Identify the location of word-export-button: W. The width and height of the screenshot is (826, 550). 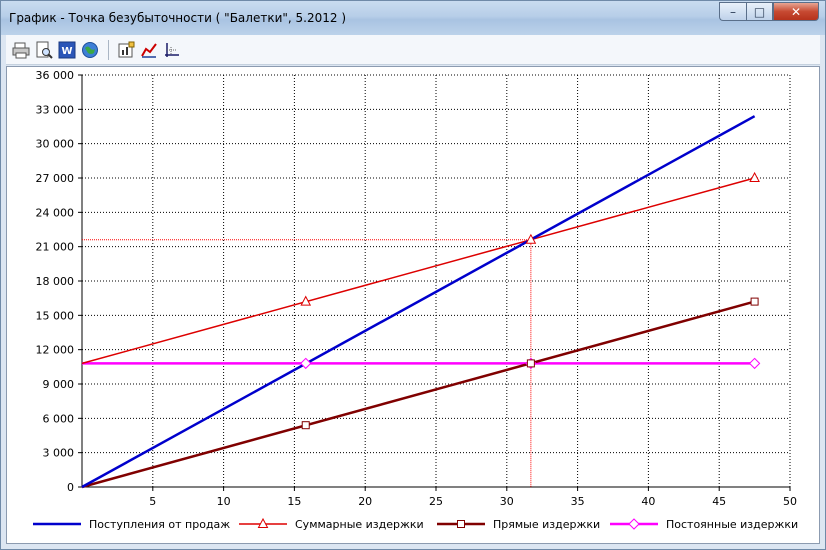
(67, 50).